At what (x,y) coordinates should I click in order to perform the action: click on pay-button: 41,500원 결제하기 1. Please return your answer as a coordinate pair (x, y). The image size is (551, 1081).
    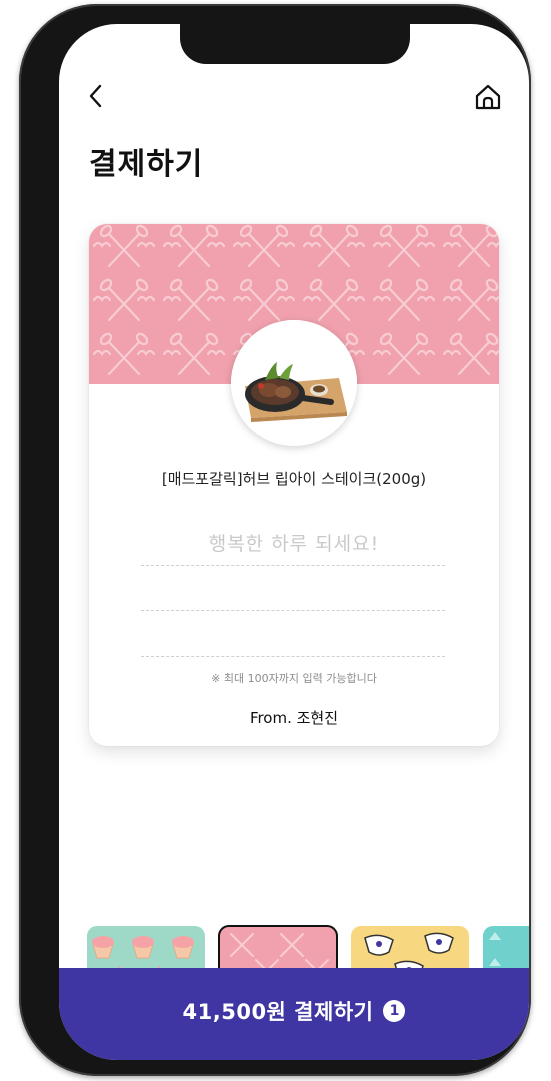
    Looking at the image, I should click on (294, 1014).